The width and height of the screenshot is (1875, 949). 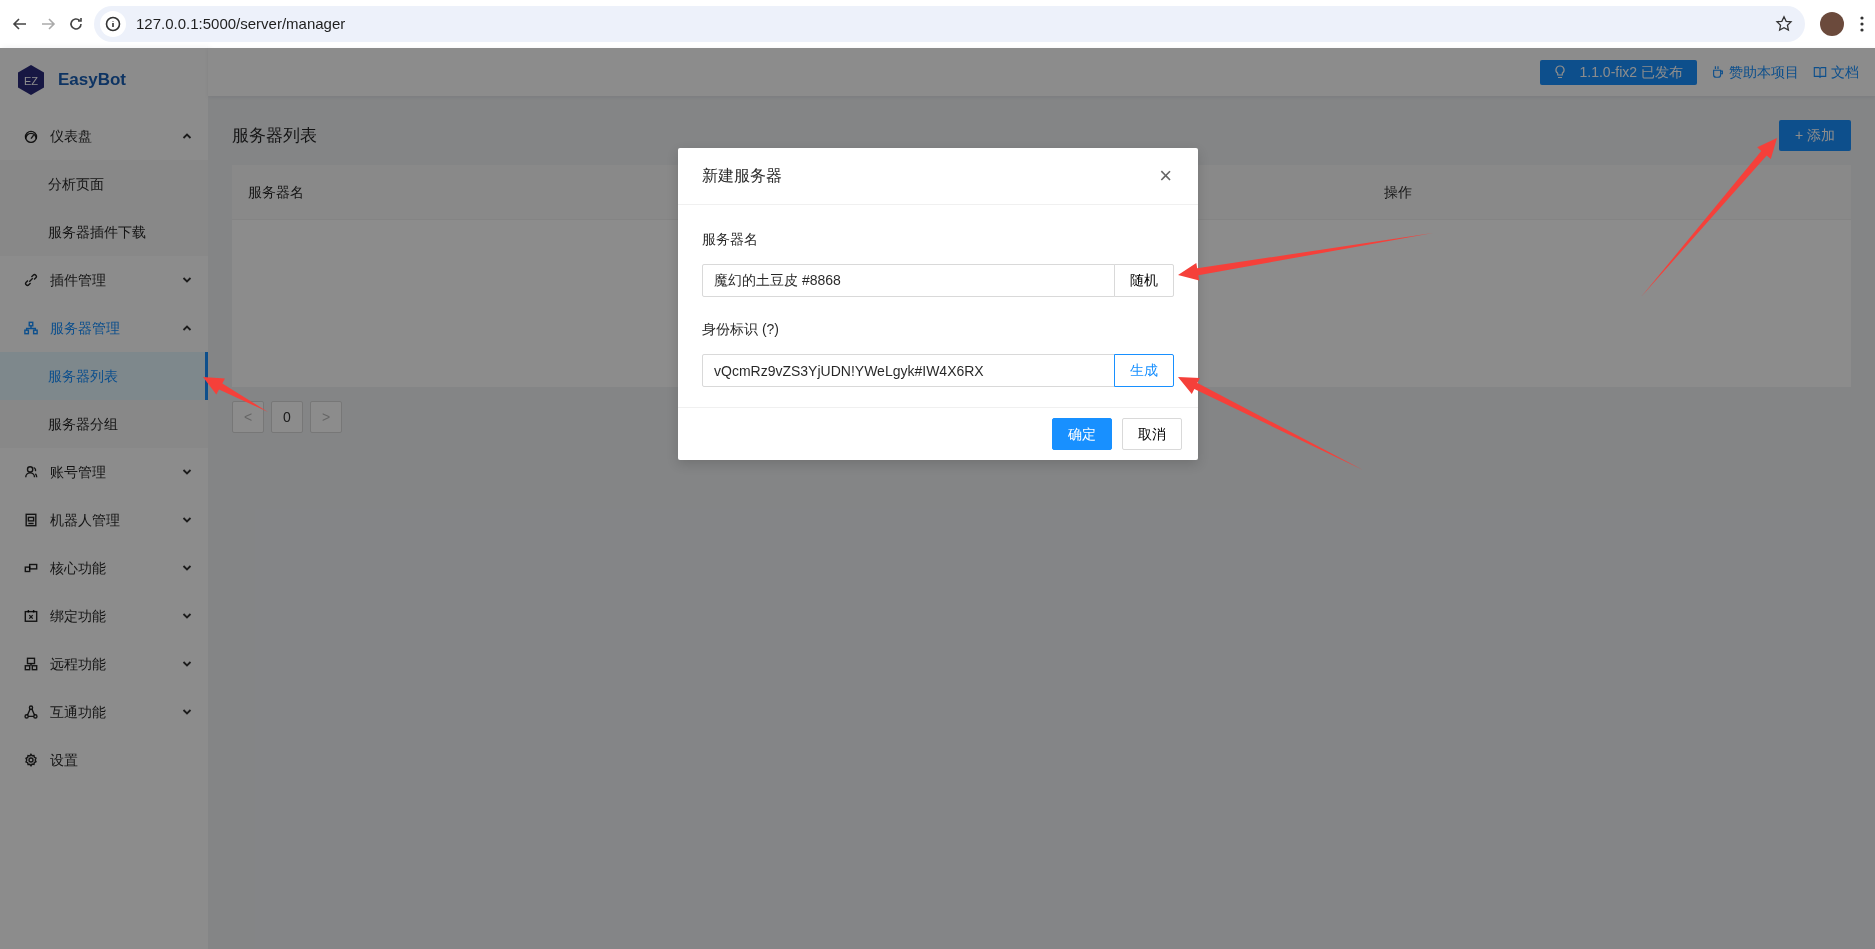 What do you see at coordinates (104, 616) in the screenshot?
I see `sidebar-item: 绑定功能` at bounding box center [104, 616].